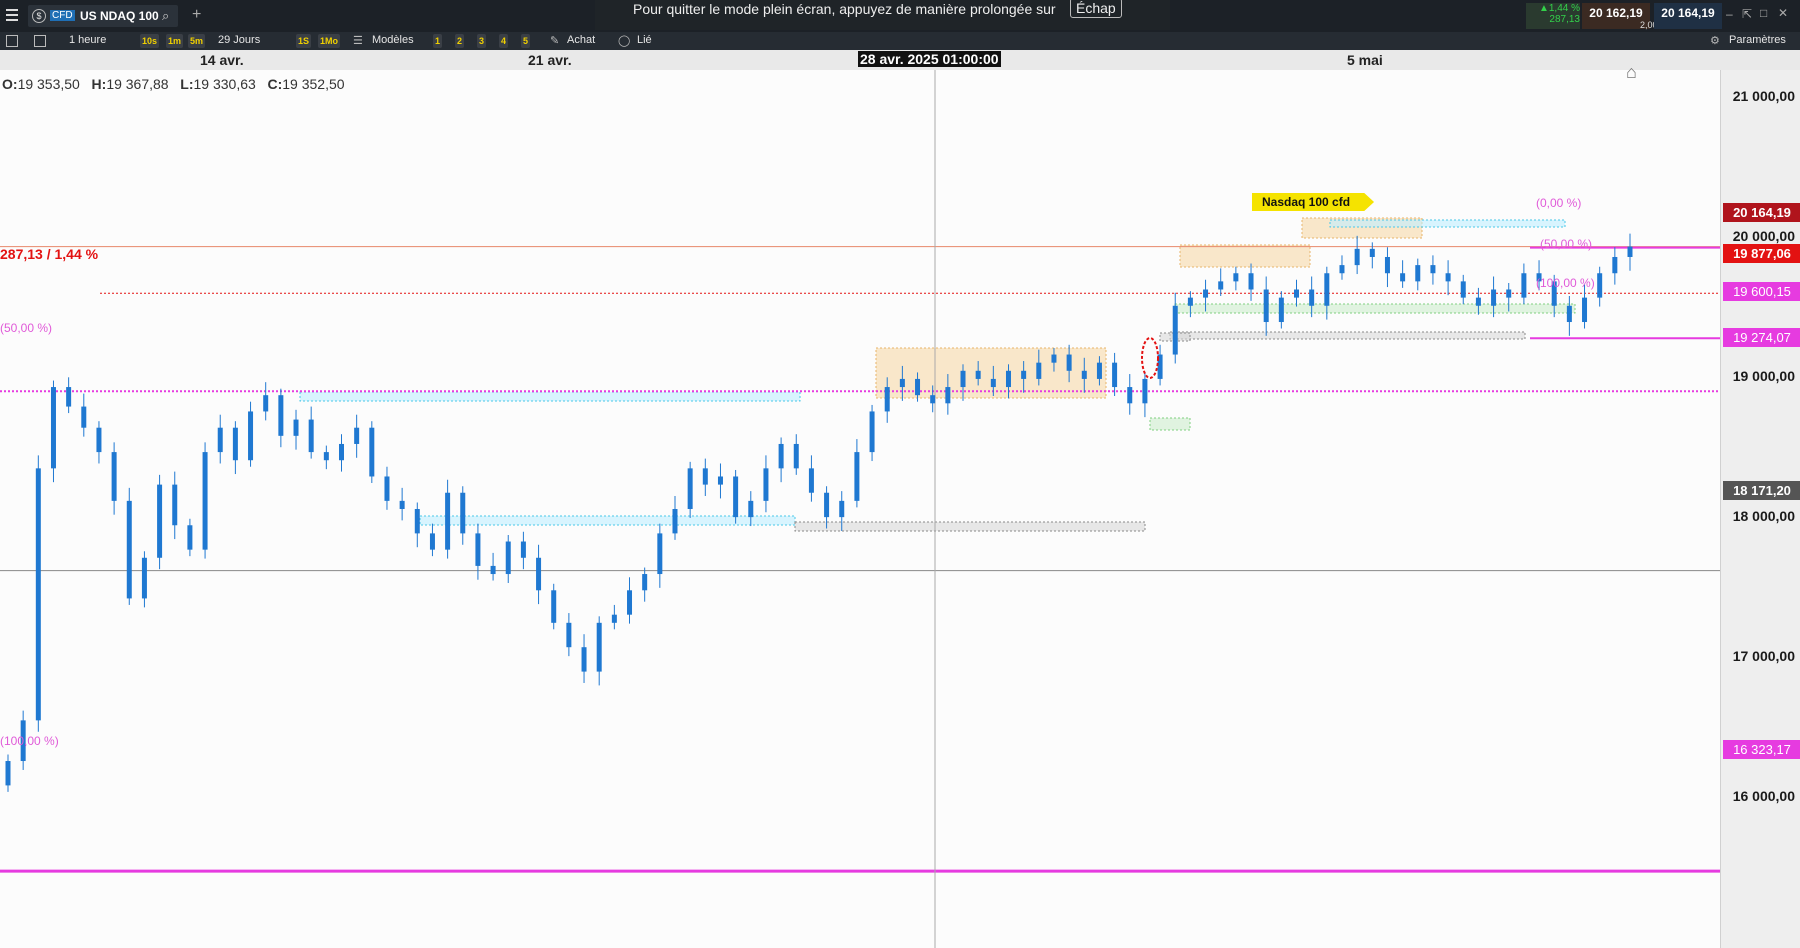 Image resolution: width=1800 pixels, height=948 pixels. Describe the element at coordinates (275, 84) in the screenshot. I see `close-label: C:` at that location.